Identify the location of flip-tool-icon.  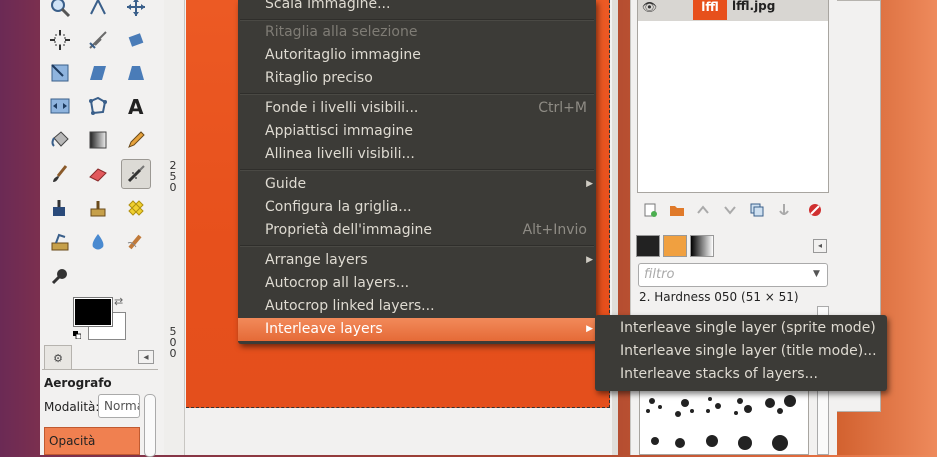
(60, 106).